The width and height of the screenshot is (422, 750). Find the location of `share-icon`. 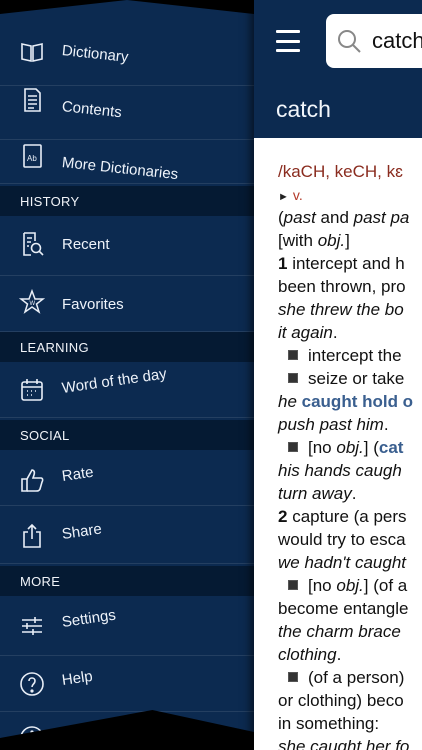

share-icon is located at coordinates (32, 536).